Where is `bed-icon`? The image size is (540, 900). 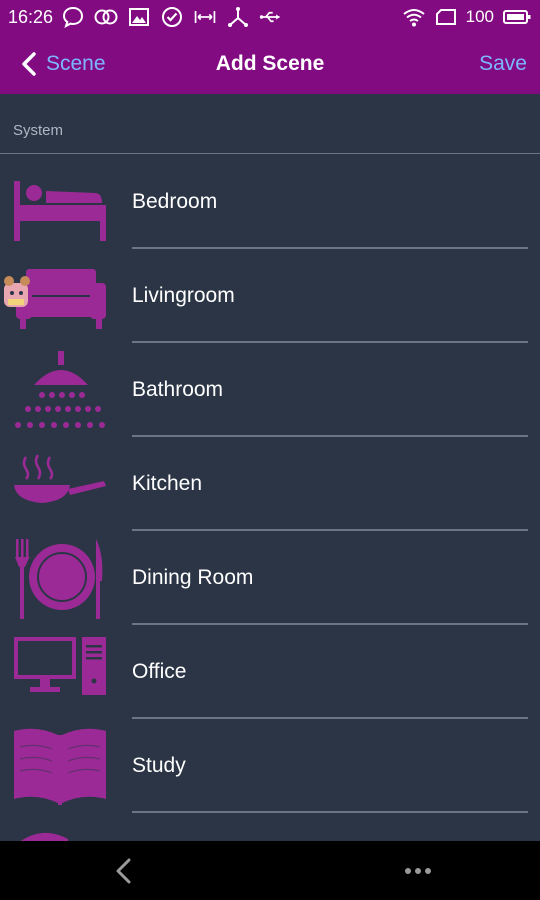 bed-icon is located at coordinates (60, 211).